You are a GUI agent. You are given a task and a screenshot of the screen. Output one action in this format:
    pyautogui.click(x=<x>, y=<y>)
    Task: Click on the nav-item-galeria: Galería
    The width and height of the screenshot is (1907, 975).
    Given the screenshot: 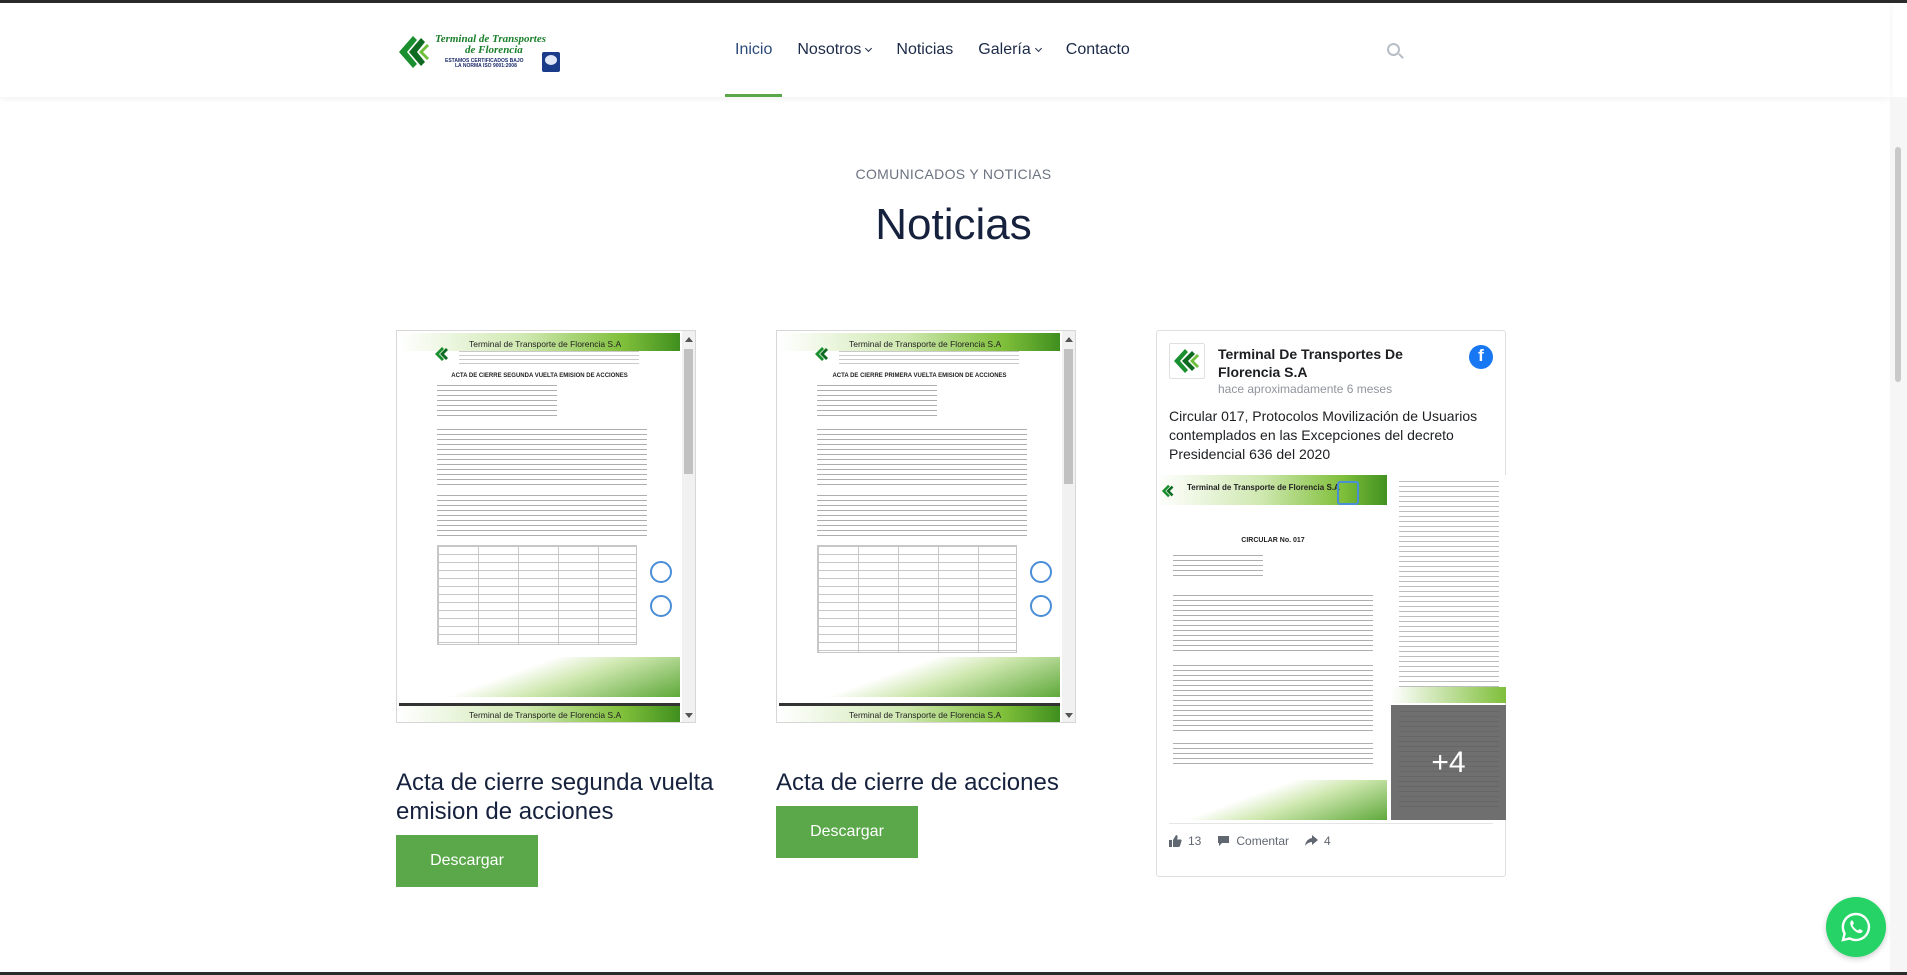 What is the action you would take?
    pyautogui.click(x=1010, y=50)
    